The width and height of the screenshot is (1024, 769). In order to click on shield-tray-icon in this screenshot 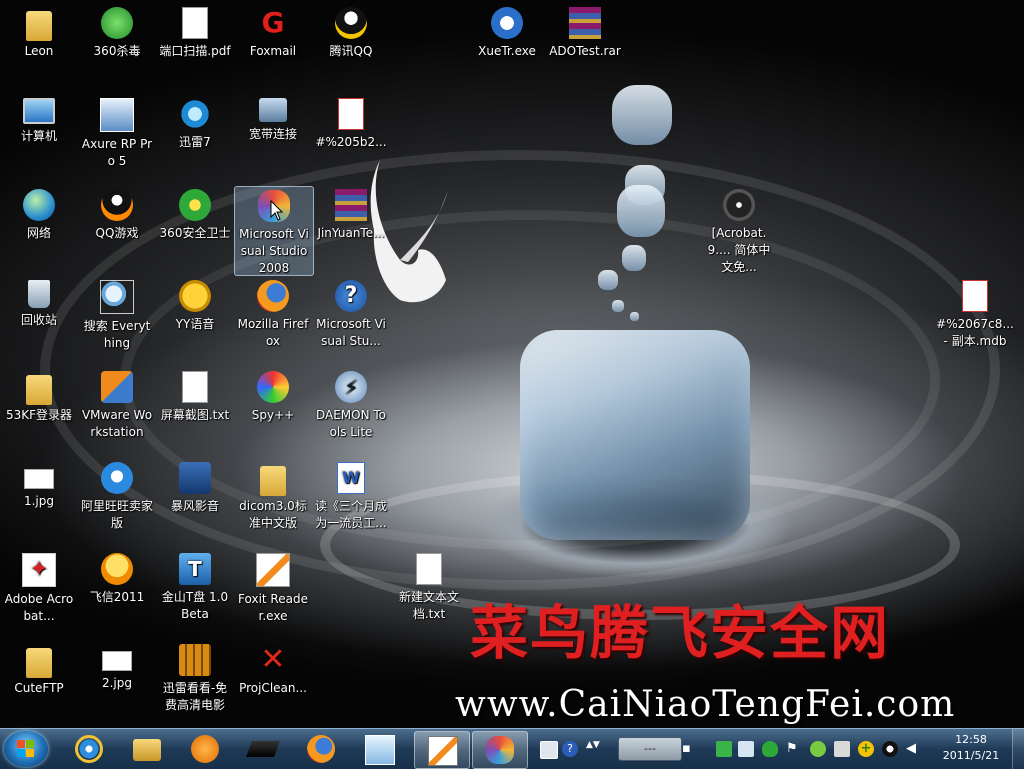, I will do `click(770, 749)`.